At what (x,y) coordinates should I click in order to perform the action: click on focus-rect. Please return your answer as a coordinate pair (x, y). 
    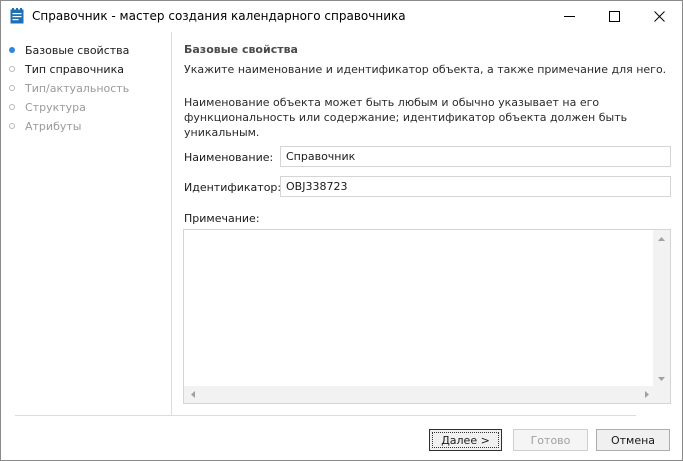
    Looking at the image, I should click on (465, 440).